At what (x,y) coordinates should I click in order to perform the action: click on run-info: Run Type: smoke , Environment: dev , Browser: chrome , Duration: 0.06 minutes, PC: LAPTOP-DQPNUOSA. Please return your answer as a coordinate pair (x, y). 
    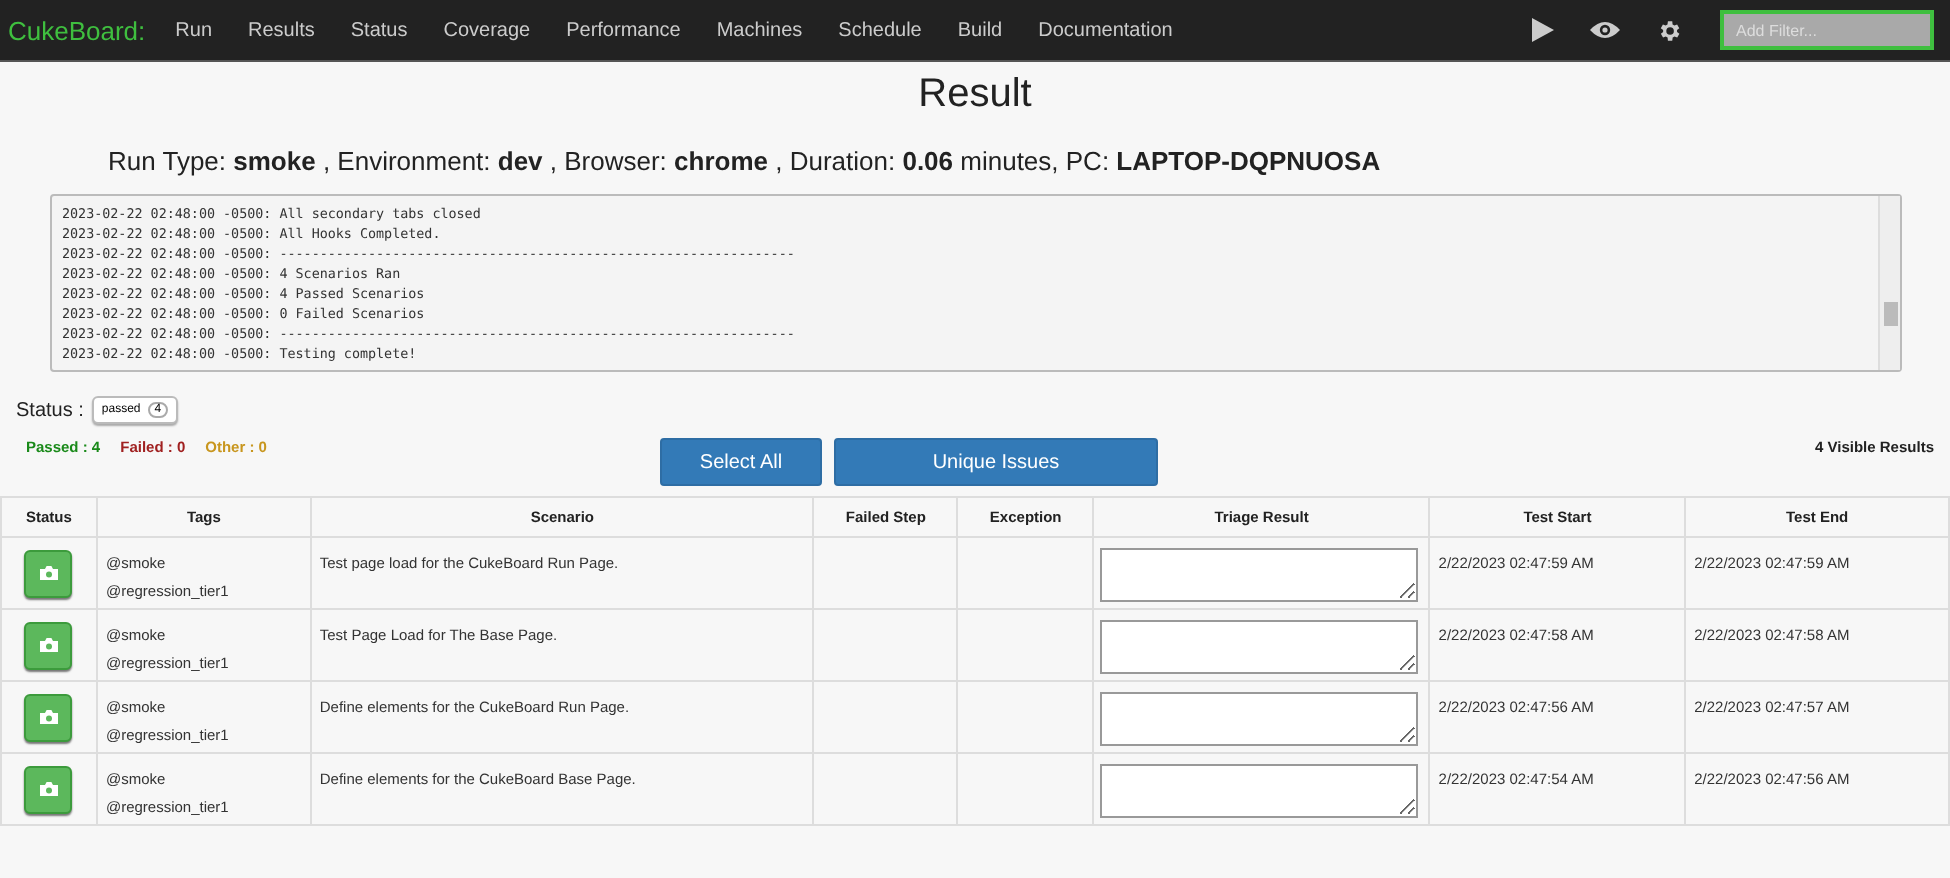
    Looking at the image, I should click on (745, 161).